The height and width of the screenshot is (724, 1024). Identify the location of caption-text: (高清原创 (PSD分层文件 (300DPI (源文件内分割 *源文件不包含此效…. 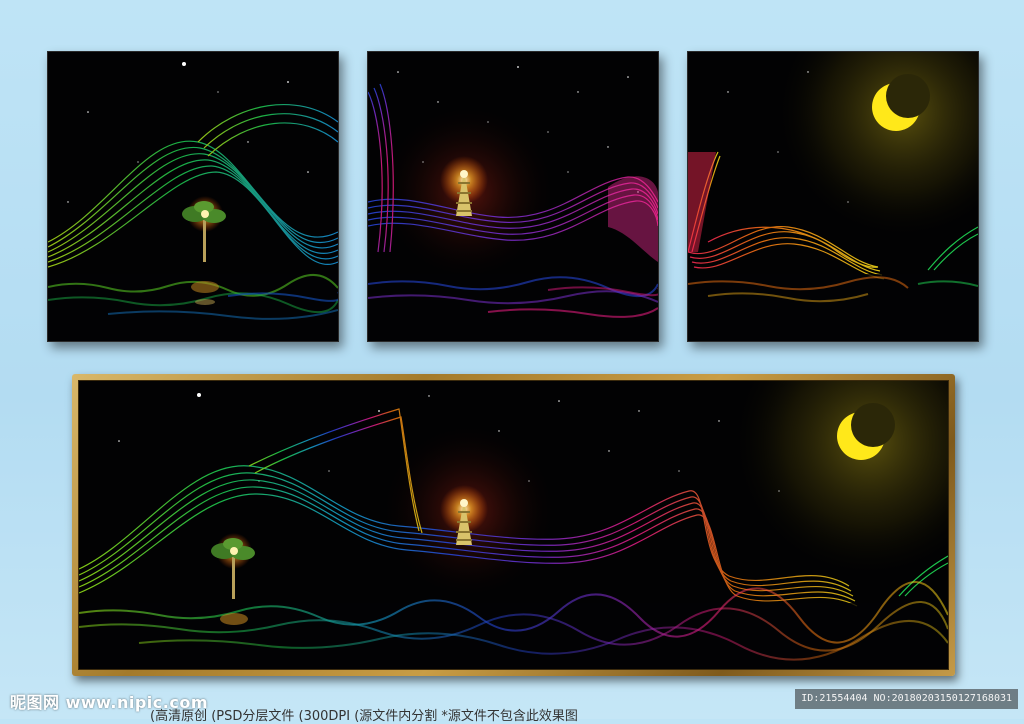
(364, 716).